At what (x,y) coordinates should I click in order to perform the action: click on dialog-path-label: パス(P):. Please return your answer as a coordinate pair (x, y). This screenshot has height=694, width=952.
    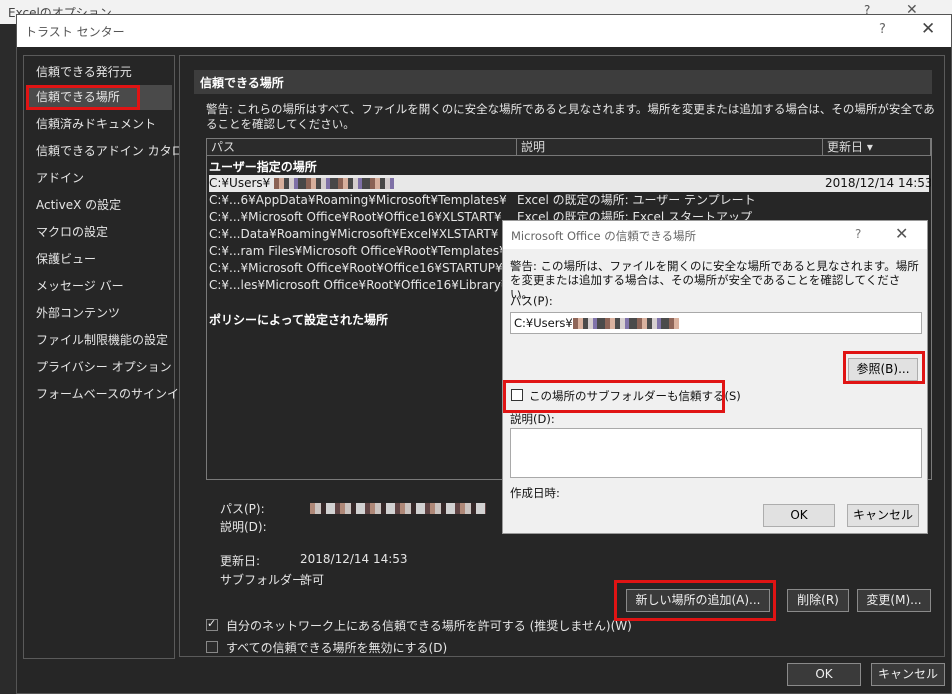
    Looking at the image, I should click on (531, 301).